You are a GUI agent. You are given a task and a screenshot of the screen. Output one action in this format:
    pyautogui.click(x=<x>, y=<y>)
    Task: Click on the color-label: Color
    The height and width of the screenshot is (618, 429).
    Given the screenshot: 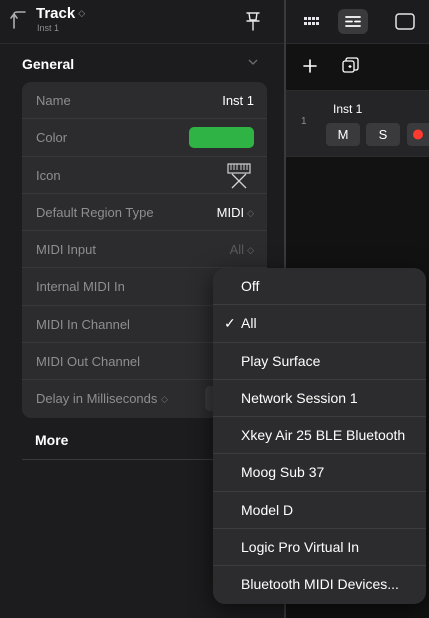 What is the action you would take?
    pyautogui.click(x=52, y=138)
    